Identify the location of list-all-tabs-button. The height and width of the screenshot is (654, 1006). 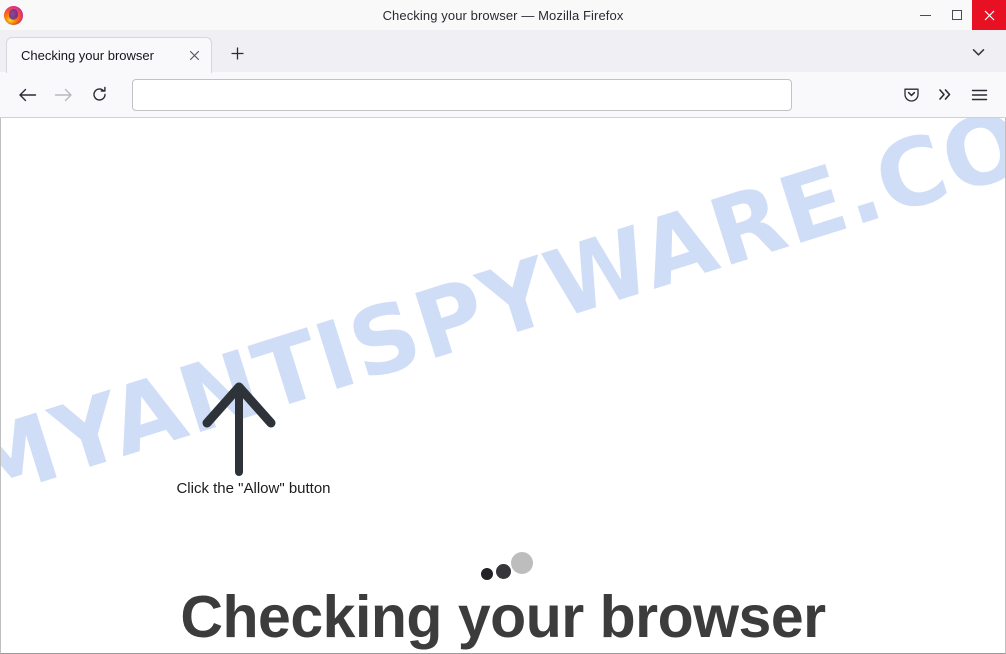
(978, 52).